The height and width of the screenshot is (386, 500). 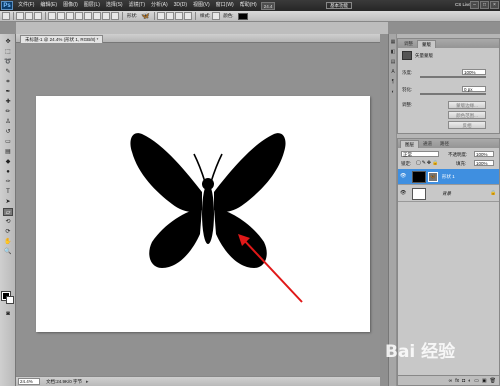 I want to click on menu-3d: 3D(D), so click(x=180, y=5).